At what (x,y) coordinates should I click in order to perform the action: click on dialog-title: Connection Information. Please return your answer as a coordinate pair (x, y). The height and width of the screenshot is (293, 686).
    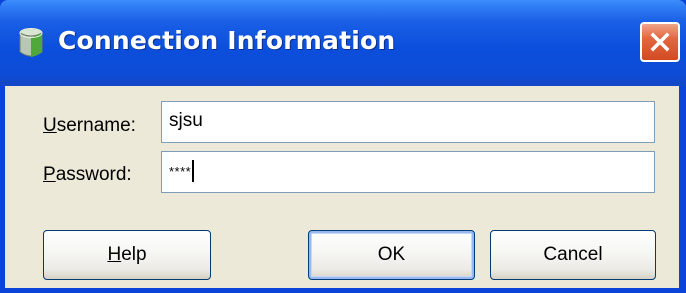
    Looking at the image, I should click on (227, 40).